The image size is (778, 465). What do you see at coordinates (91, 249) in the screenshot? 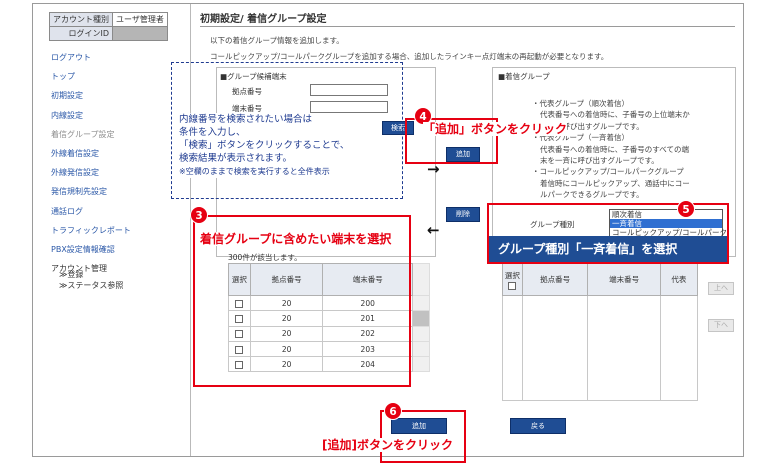
I see `nav-pbx-info: PBX設定情報確認` at bounding box center [91, 249].